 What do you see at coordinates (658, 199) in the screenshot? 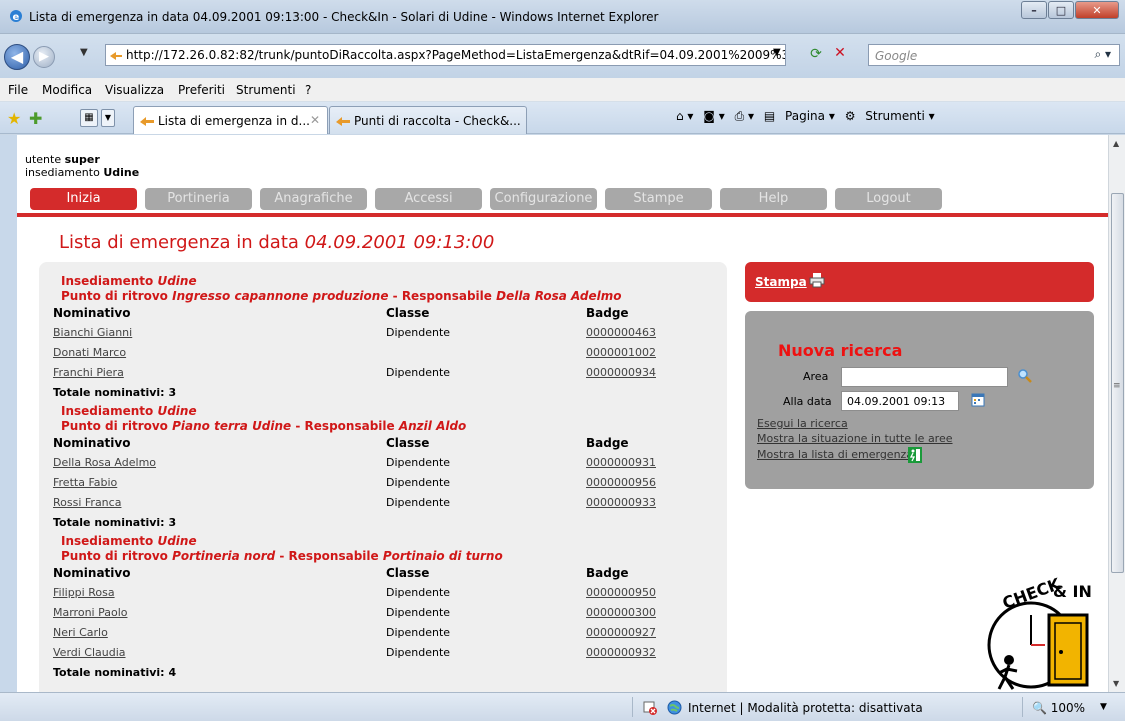
I see `nav-stampe: Stampe` at bounding box center [658, 199].